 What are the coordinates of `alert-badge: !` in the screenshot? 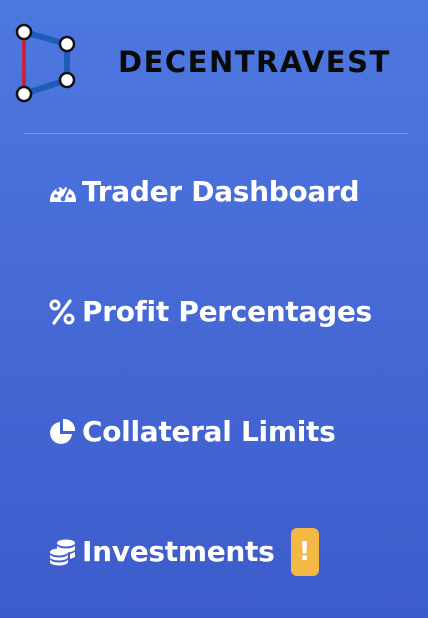 It's located at (304, 552).